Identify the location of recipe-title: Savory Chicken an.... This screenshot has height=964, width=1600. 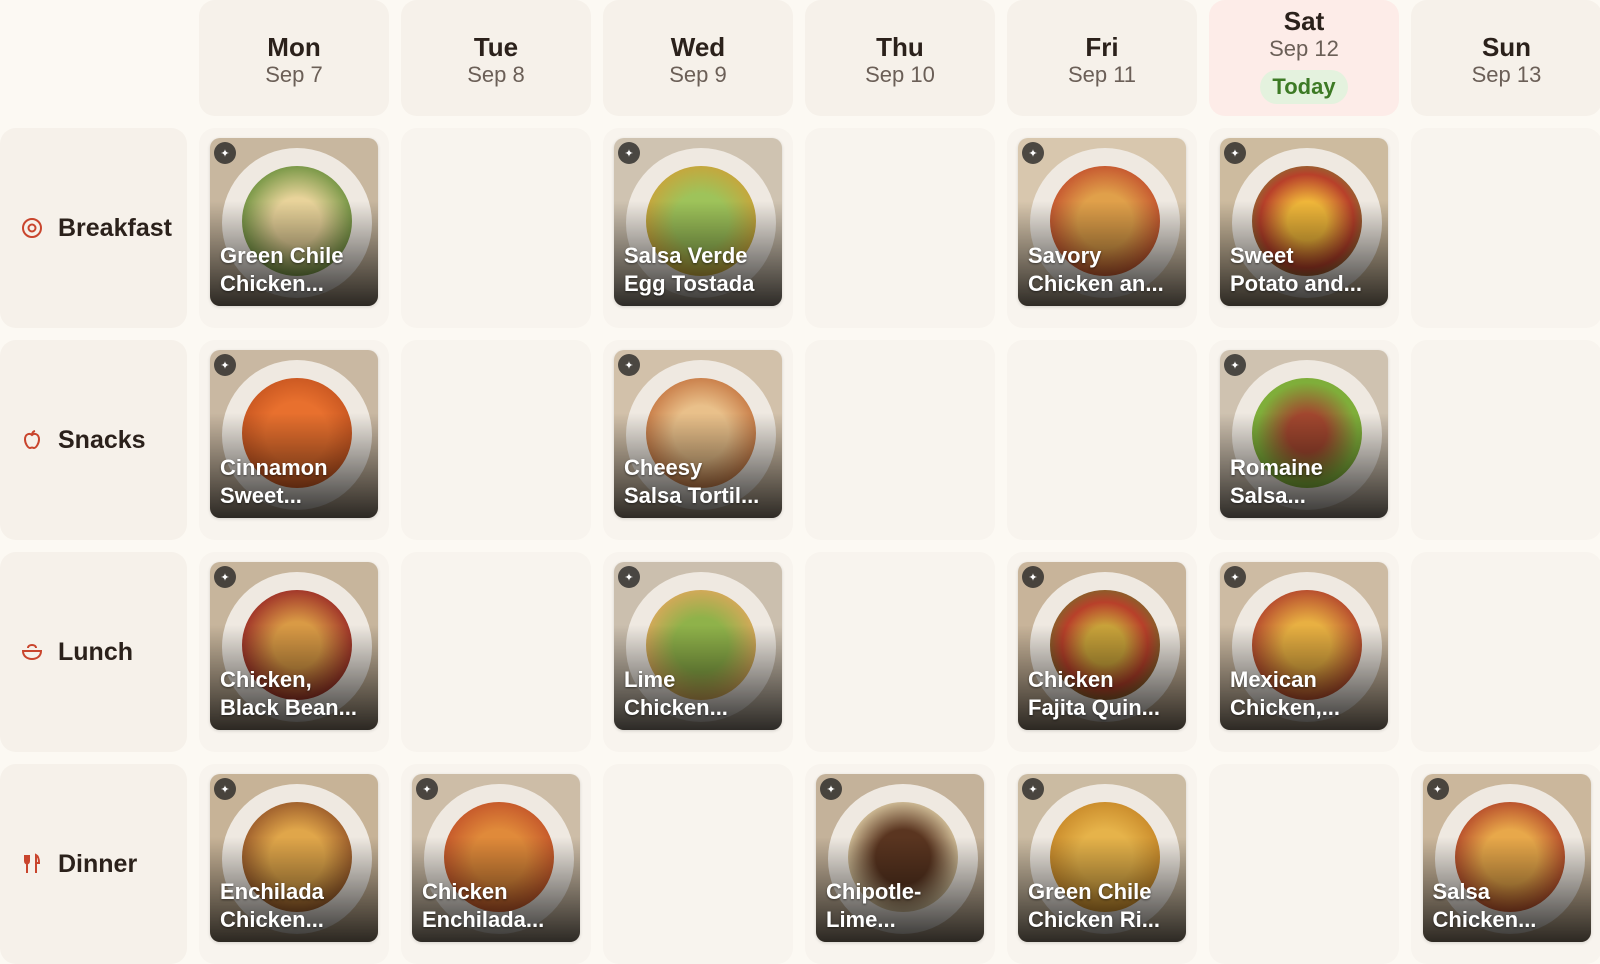
(1096, 269).